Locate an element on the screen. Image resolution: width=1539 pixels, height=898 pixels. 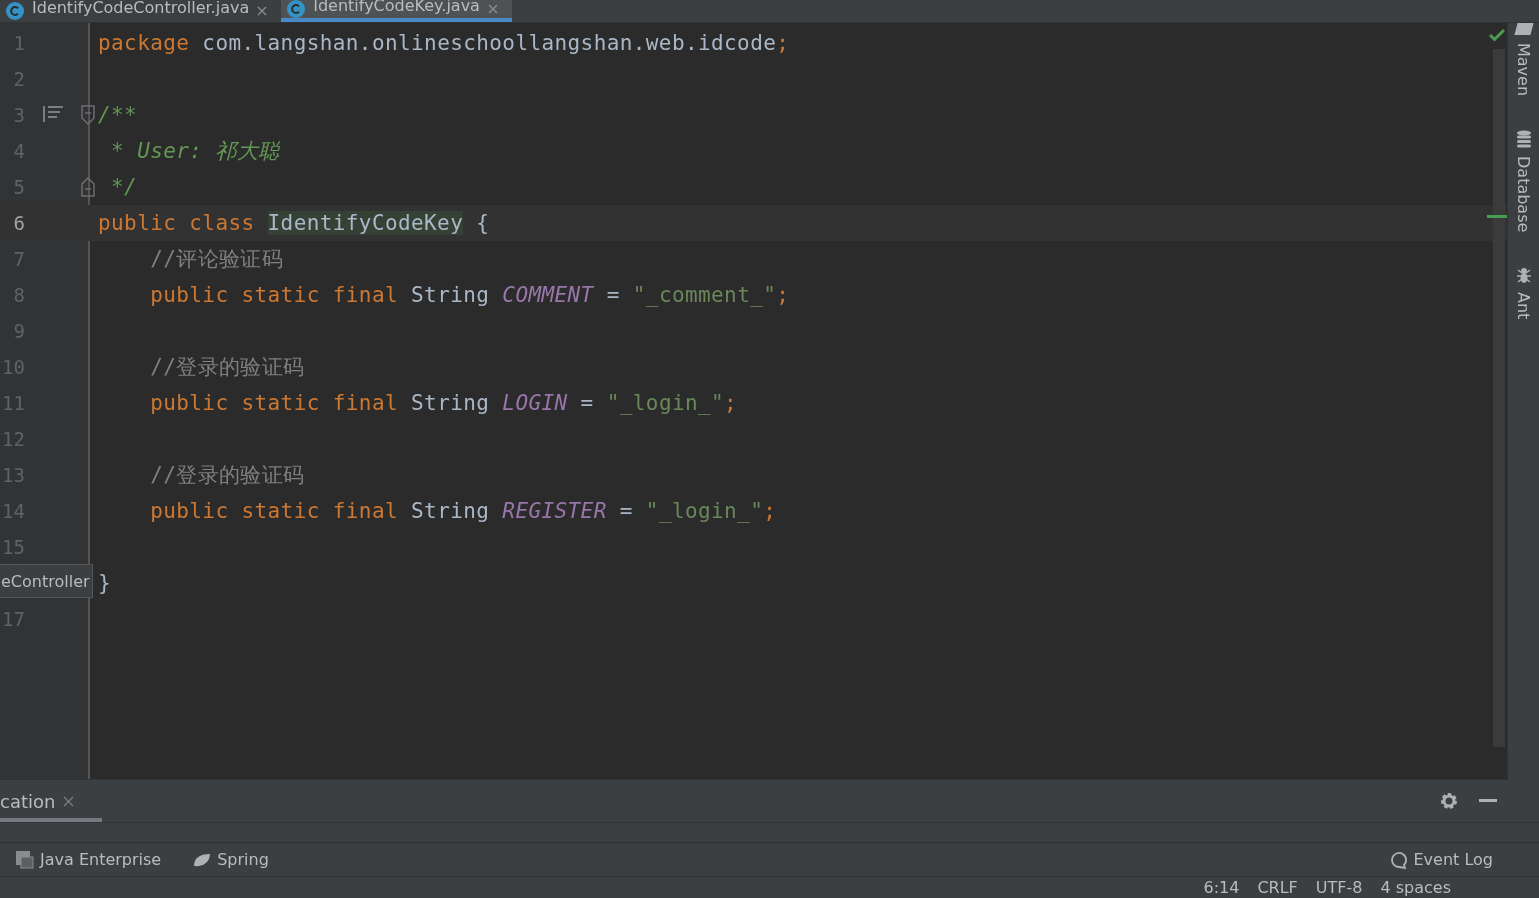
status-item: 4 spaces is located at coordinates (1415, 887).